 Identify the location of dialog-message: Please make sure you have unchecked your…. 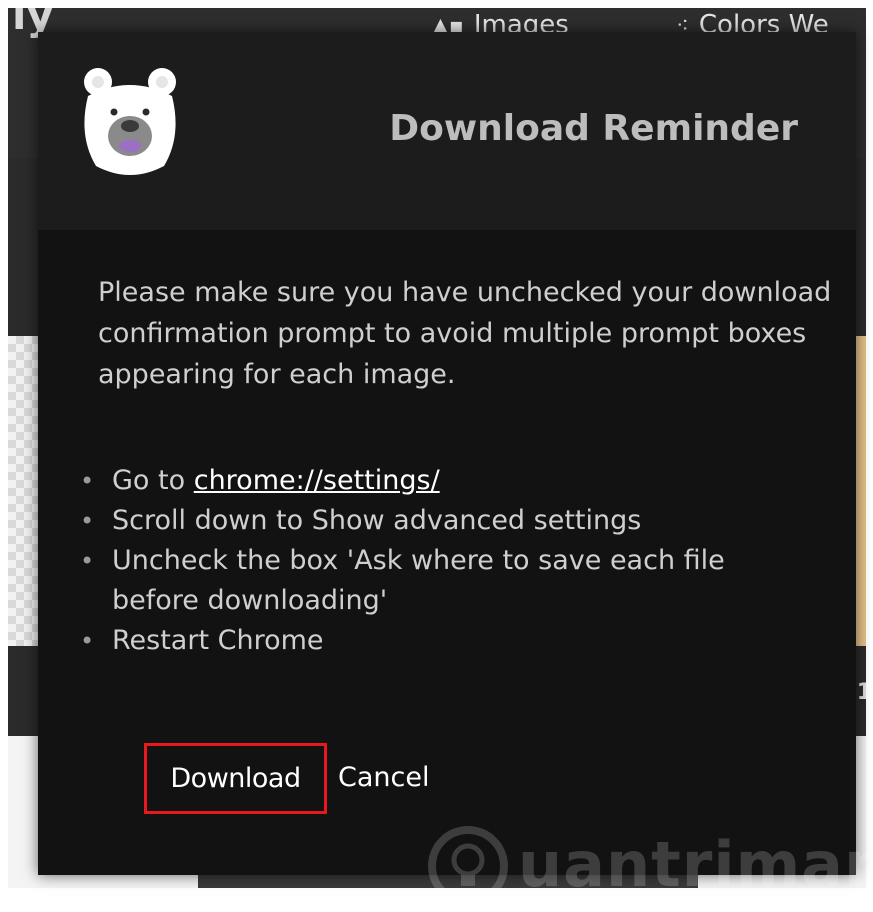
(465, 333).